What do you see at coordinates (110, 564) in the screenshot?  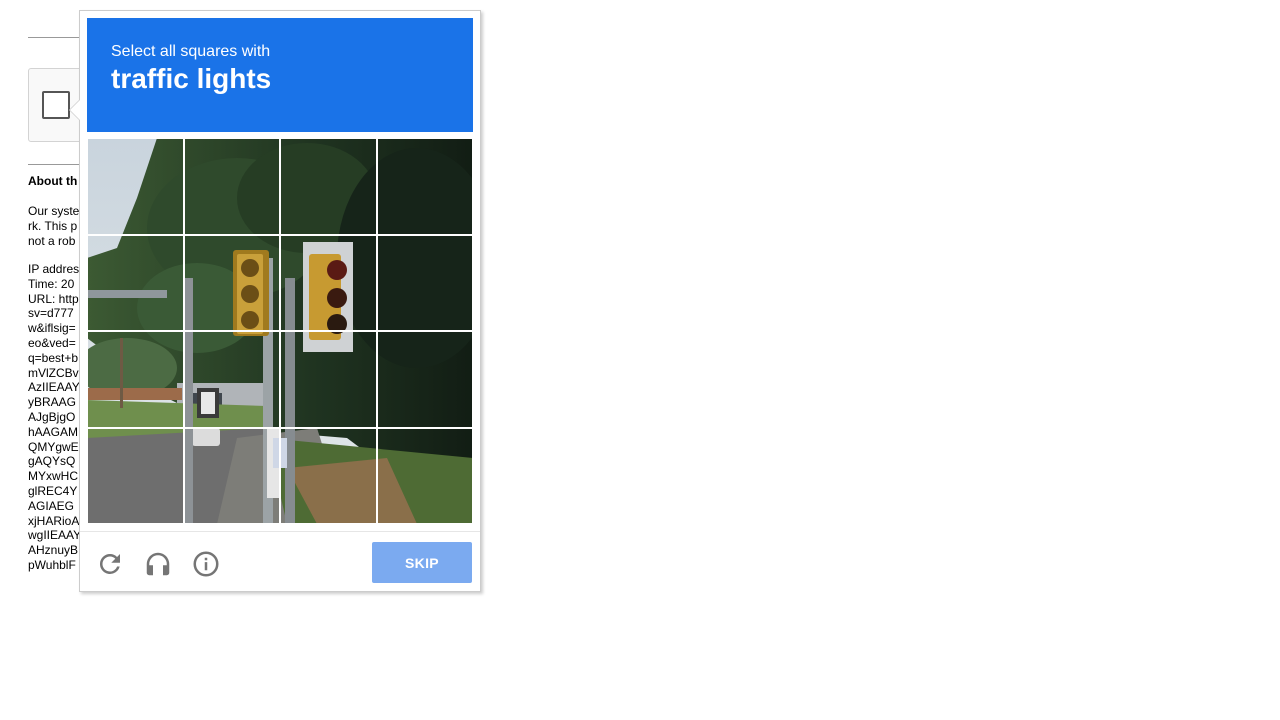 I see `reload-icon` at bounding box center [110, 564].